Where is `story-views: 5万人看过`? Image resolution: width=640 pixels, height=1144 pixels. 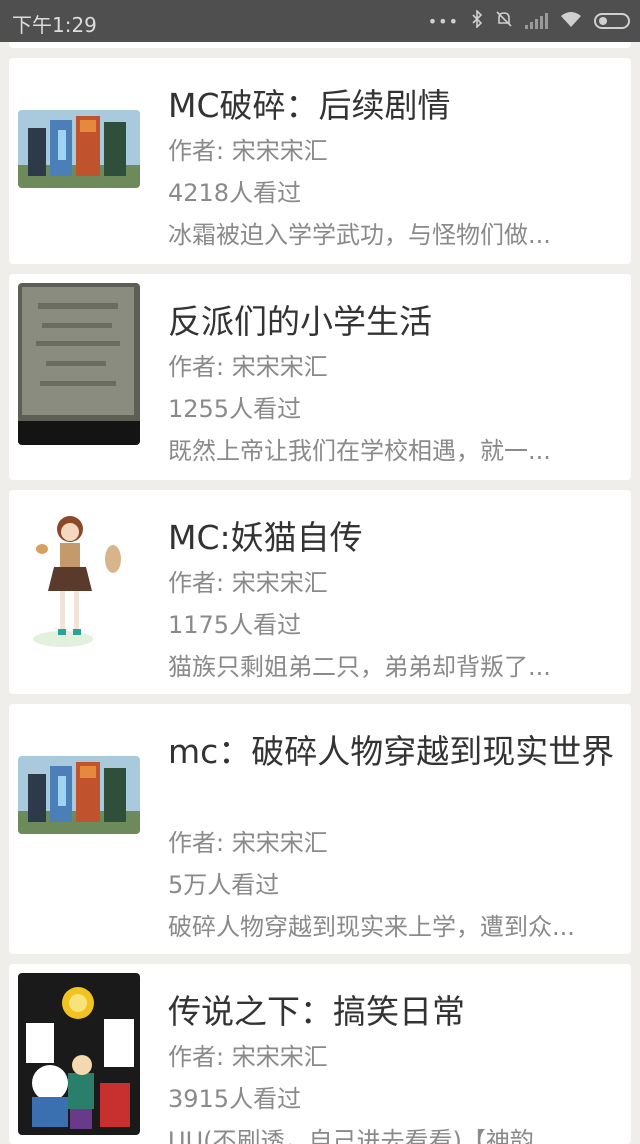
story-views: 5万人看过 is located at coordinates (224, 885).